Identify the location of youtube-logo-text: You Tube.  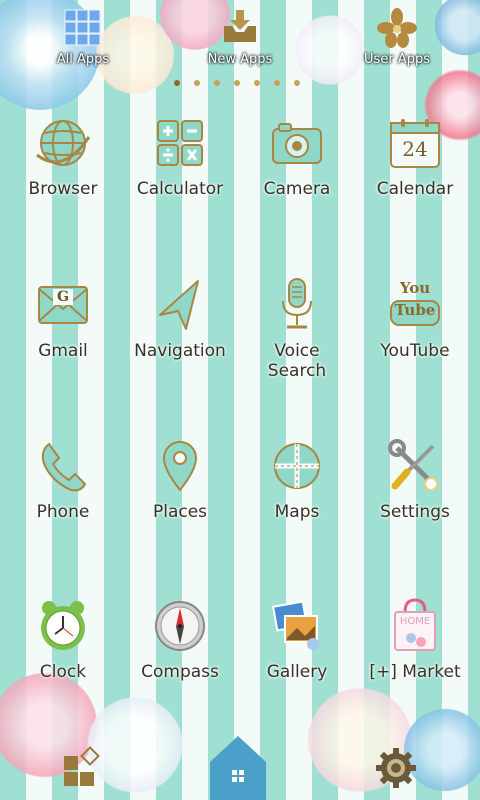
(415, 299).